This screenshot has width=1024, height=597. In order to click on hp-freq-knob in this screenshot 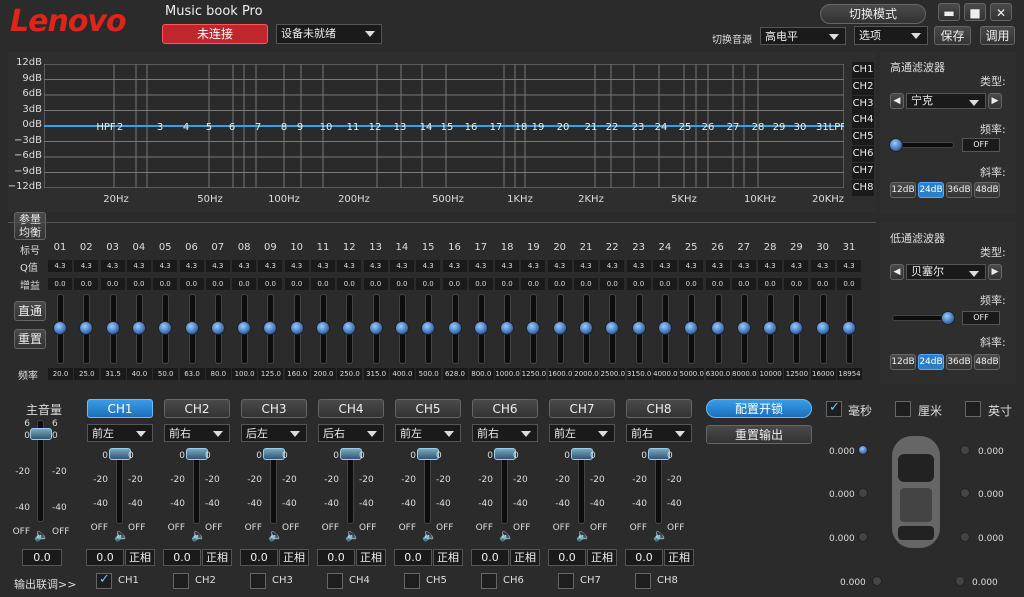, I will do `click(896, 145)`.